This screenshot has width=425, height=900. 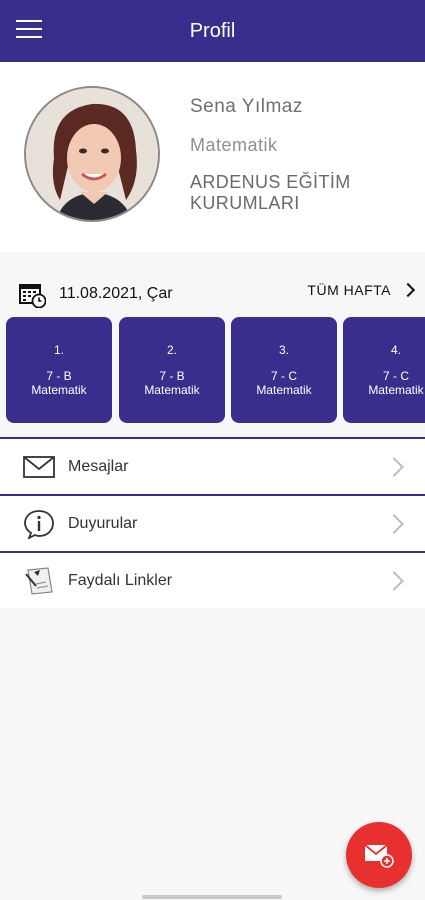 I want to click on profile-name: Sena Yılmaz, so click(x=246, y=106).